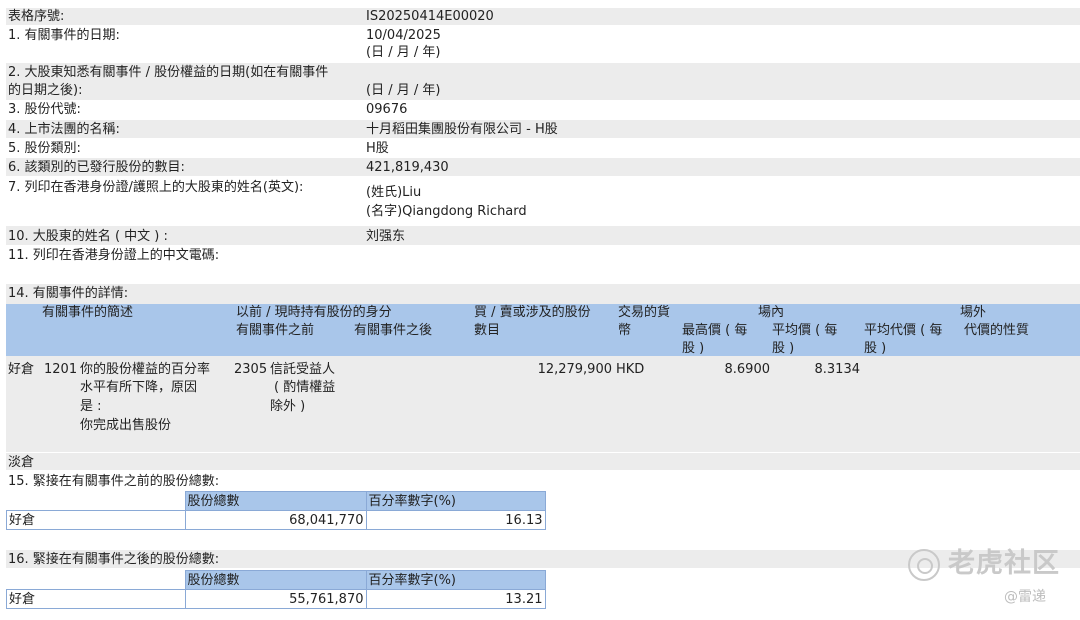  I want to click on item16-table: 股份總數 百分率數字(%) 好倉 55,761,870 13.21, so click(276, 589).